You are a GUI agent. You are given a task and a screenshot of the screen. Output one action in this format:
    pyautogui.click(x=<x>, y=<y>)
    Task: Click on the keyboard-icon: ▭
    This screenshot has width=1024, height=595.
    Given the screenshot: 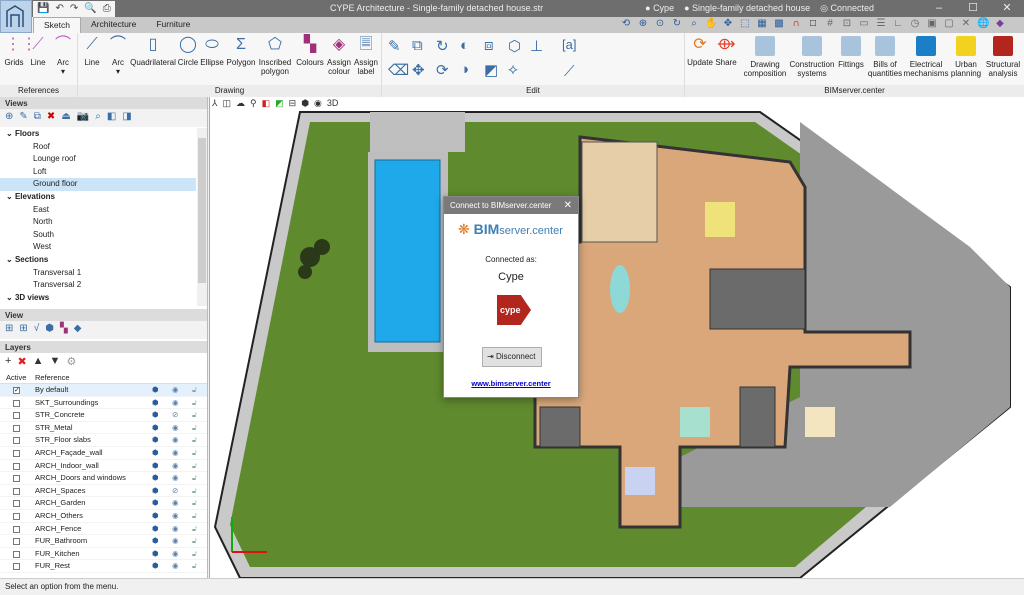 What is the action you would take?
    pyautogui.click(x=864, y=24)
    